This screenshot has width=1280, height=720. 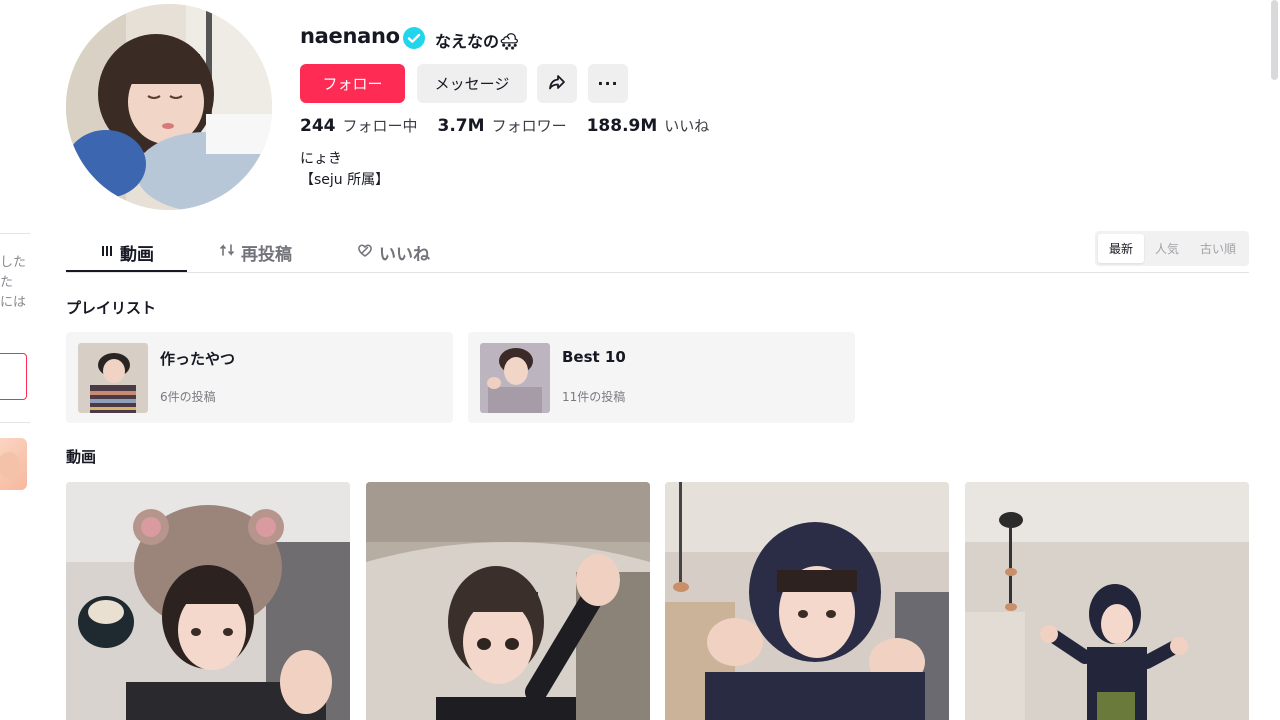 I want to click on likes-label: いいね, so click(x=687, y=126).